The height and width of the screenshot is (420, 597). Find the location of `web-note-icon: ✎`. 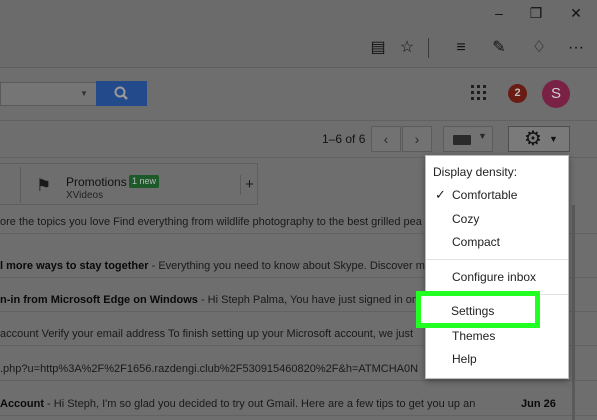

web-note-icon: ✎ is located at coordinates (499, 48).